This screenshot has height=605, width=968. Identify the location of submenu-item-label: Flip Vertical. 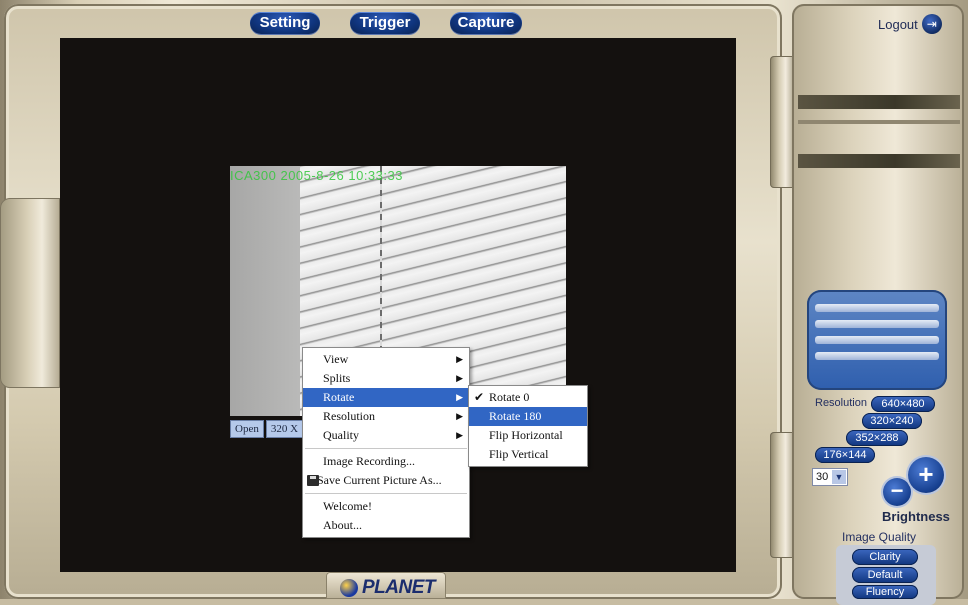
(519, 454).